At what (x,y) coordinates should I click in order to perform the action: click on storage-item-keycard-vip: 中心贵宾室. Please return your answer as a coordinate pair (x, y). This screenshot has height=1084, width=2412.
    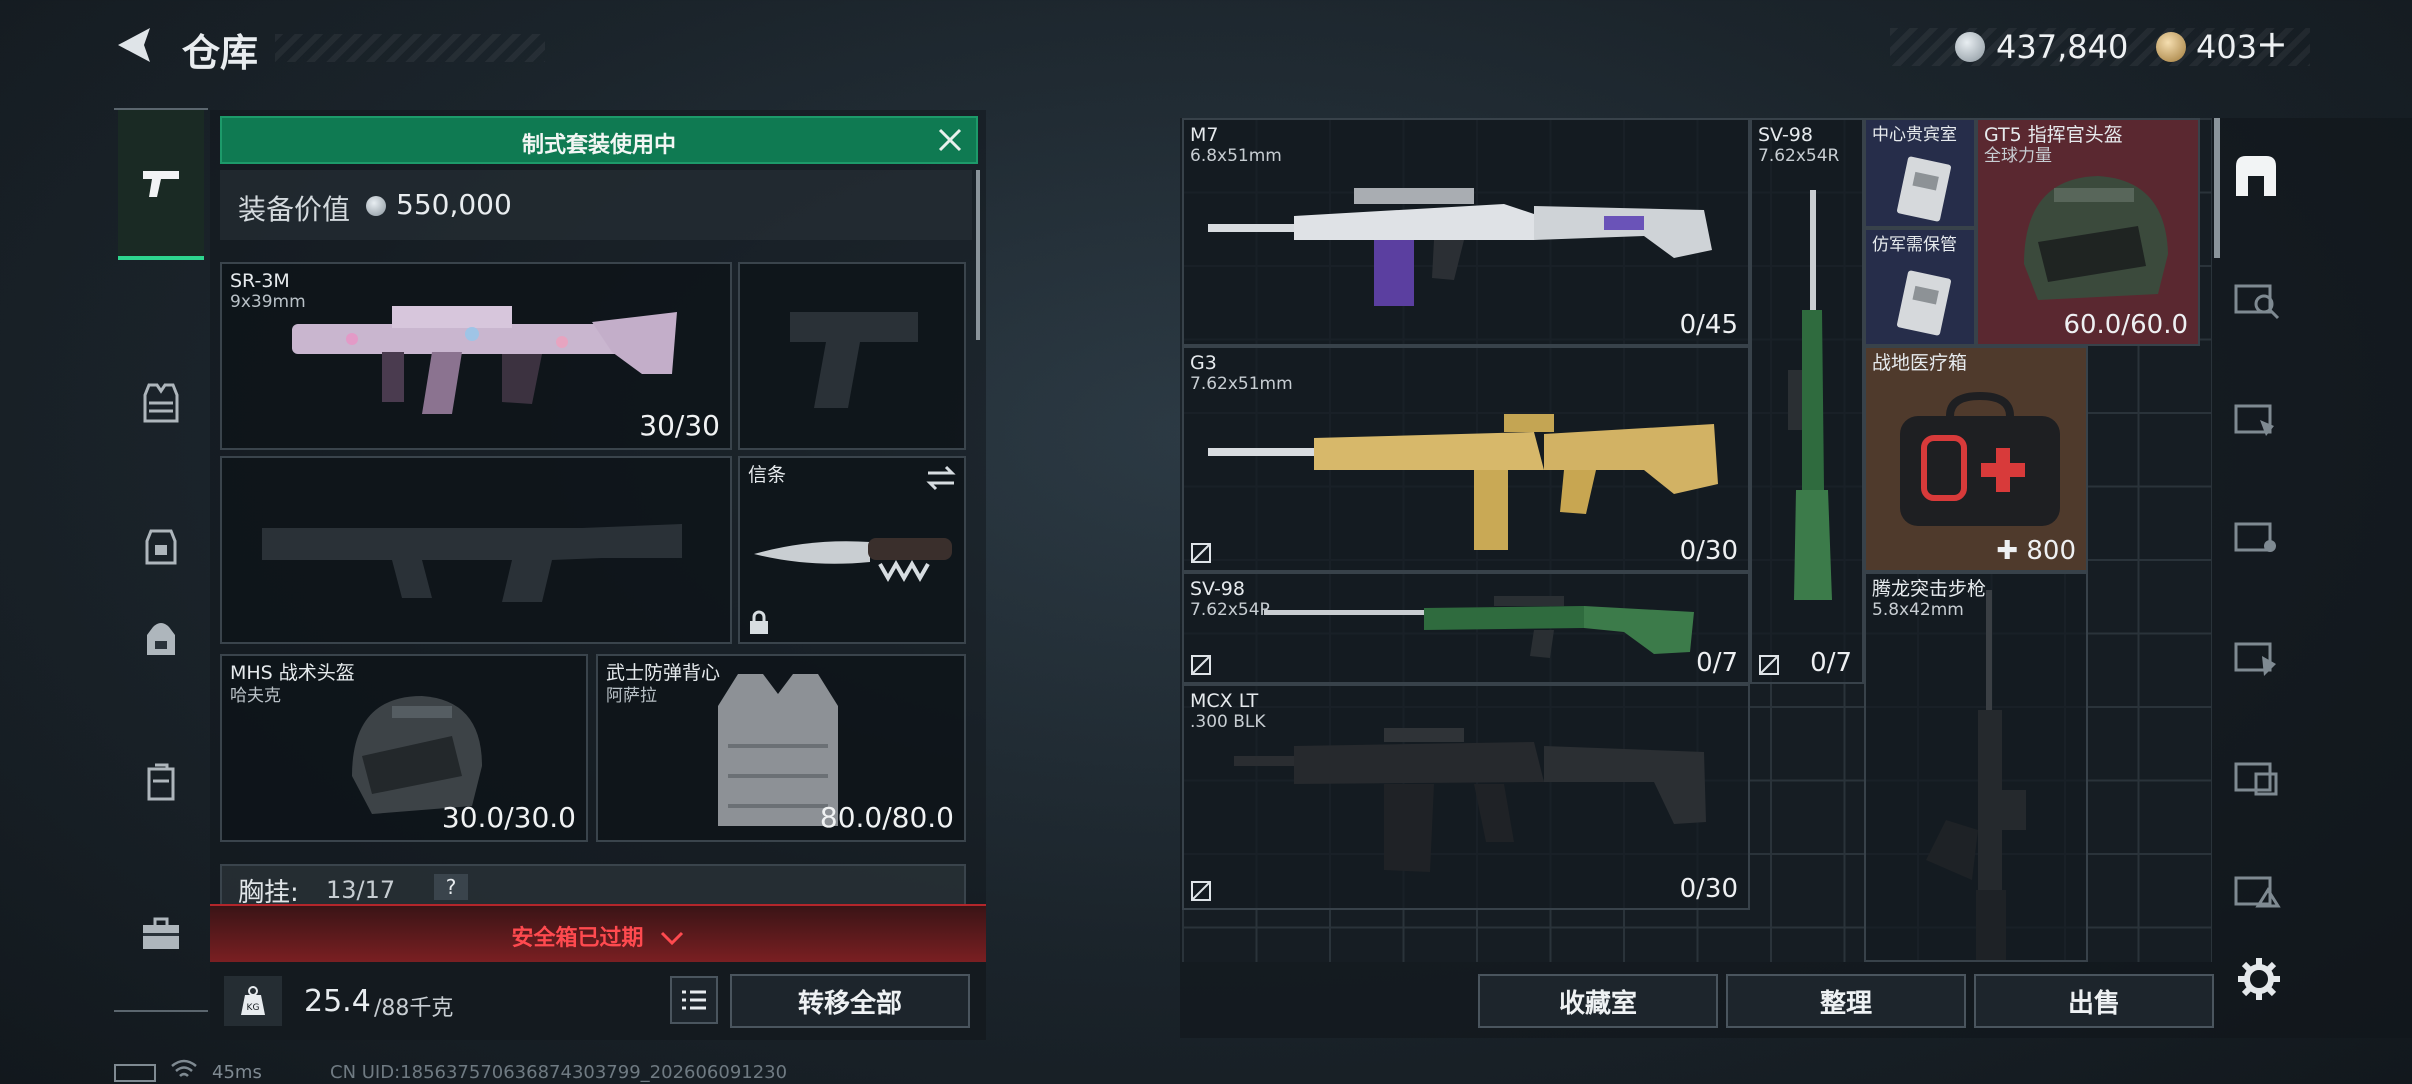
    Looking at the image, I should click on (1920, 173).